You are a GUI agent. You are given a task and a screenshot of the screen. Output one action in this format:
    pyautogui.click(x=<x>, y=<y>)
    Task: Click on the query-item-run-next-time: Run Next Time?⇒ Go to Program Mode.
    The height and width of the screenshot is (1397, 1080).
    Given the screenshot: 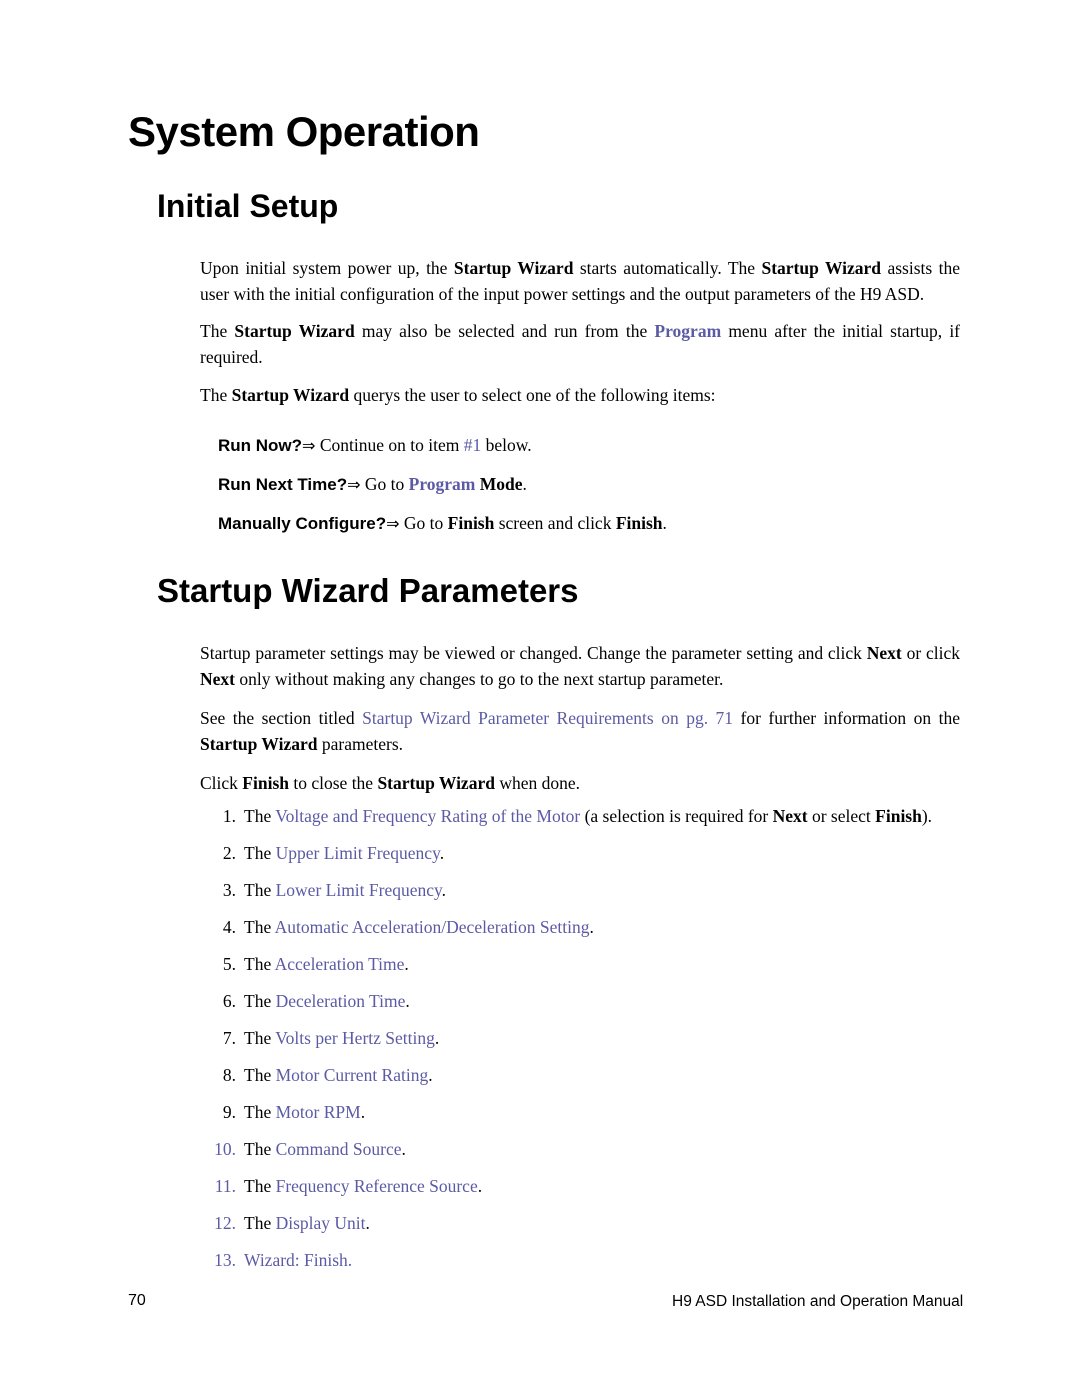 What is the action you would take?
    pyautogui.click(x=372, y=484)
    